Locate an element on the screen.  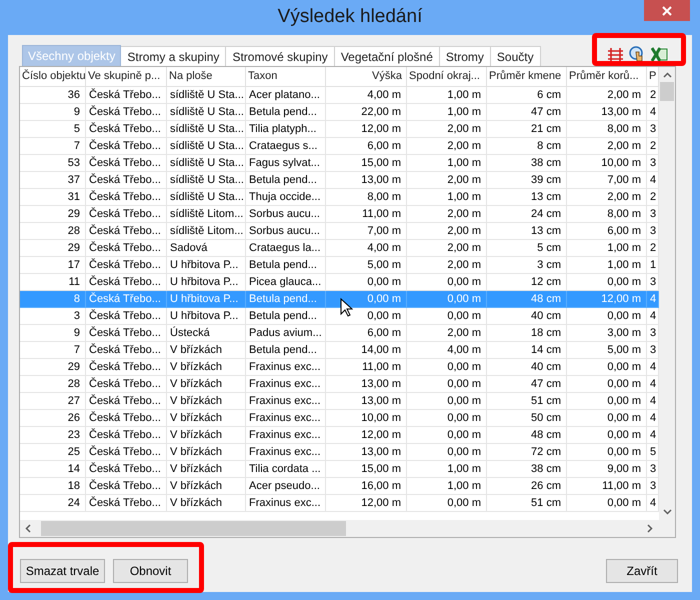
action-button: Smazat trvale is located at coordinates (62, 571).